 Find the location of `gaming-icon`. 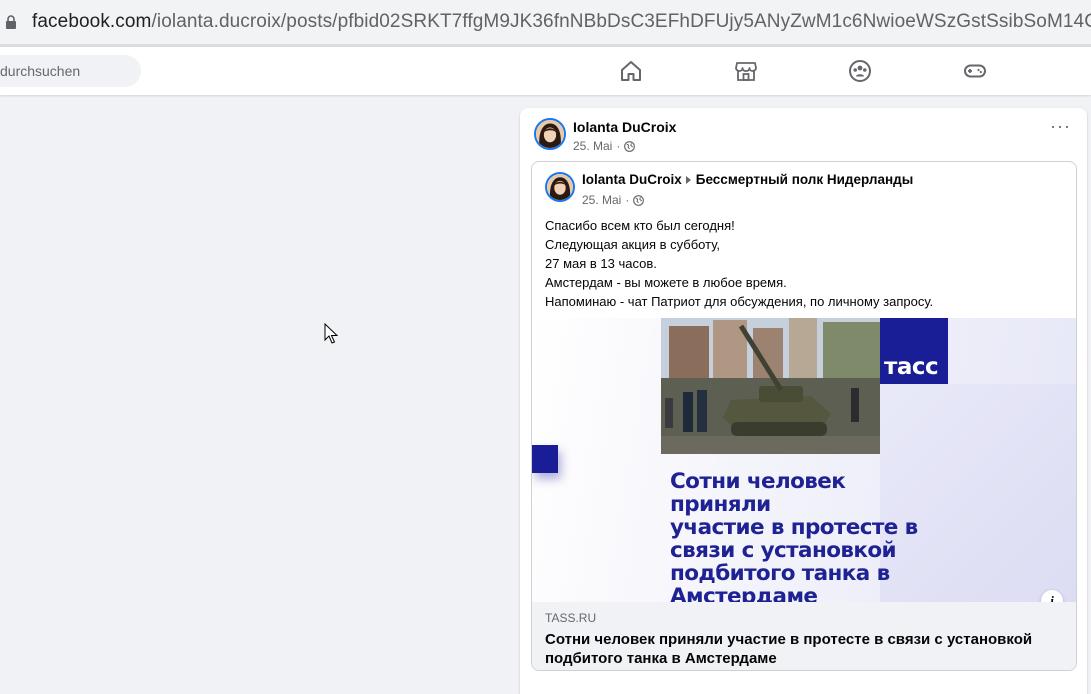

gaming-icon is located at coordinates (975, 71).